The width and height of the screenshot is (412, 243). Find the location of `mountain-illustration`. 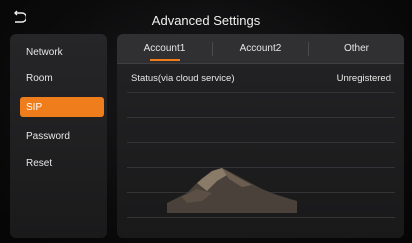

mountain-illustration is located at coordinates (232, 190).